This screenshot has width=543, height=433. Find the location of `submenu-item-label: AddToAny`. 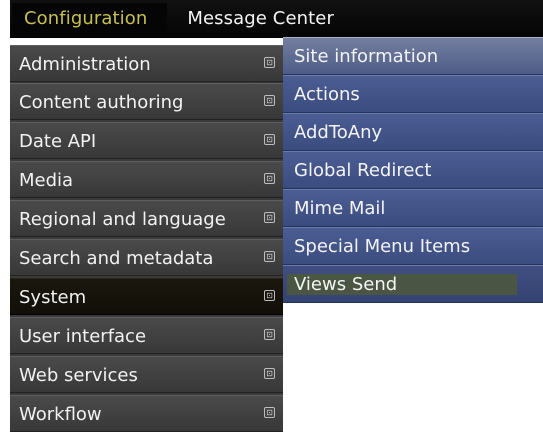

submenu-item-label: AddToAny is located at coordinates (338, 132).